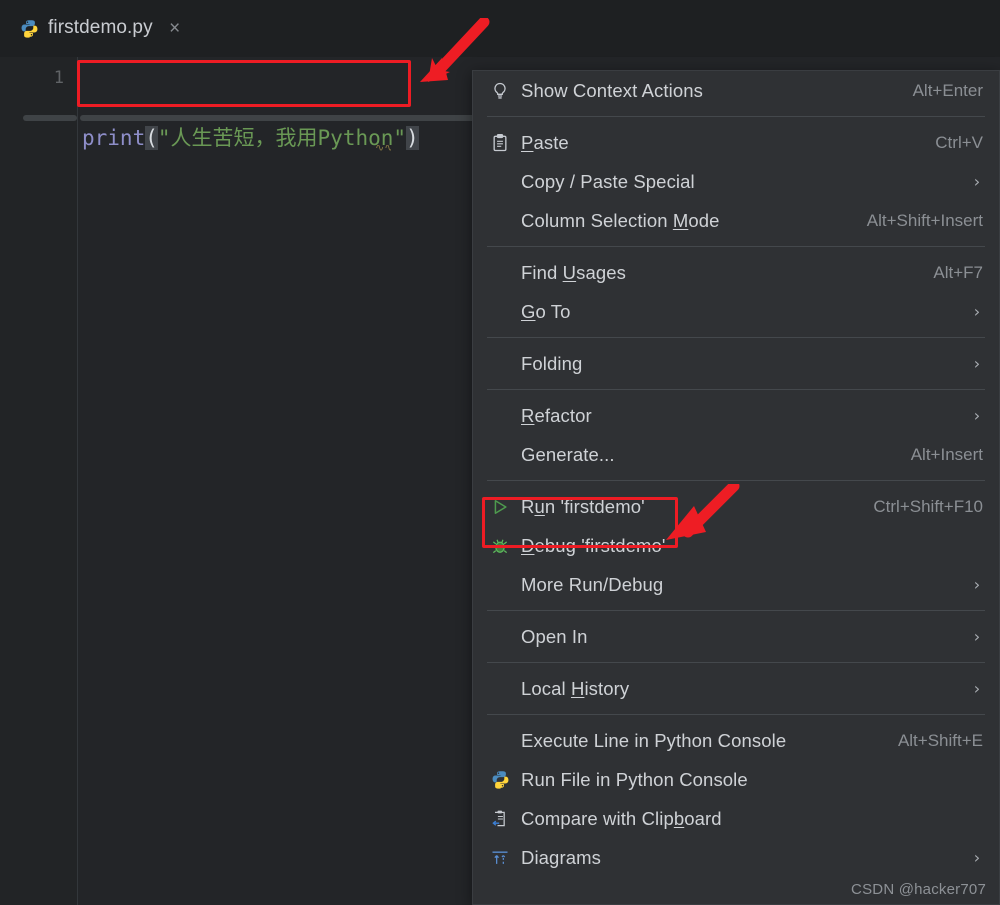 Image resolution: width=1000 pixels, height=905 pixels. I want to click on menu-item-label: Copy / Paste Special, so click(608, 181).